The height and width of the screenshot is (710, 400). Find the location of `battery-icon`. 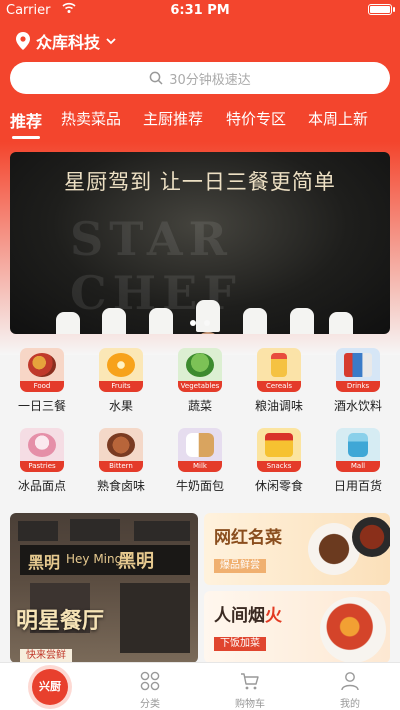

battery-icon is located at coordinates (381, 9).